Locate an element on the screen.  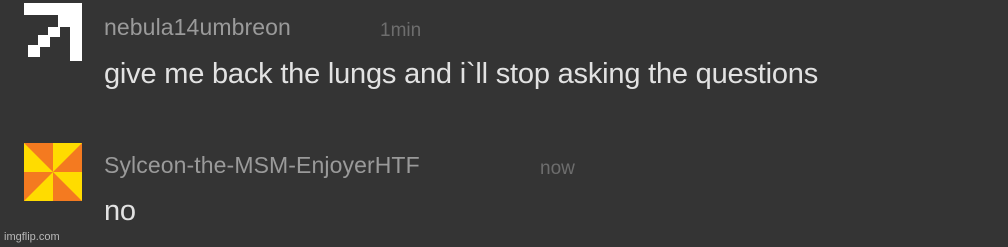
pixel-arrow-icon is located at coordinates (53, 32).